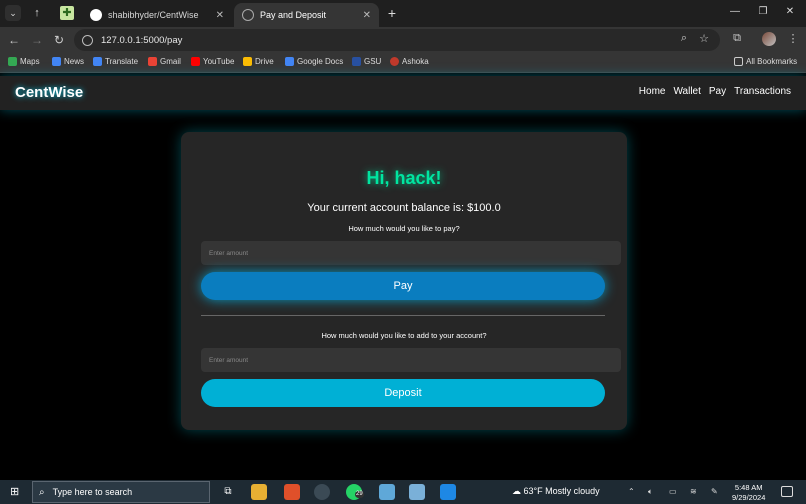 Image resolution: width=806 pixels, height=504 pixels. I want to click on system-clock: 5:48 AM 9/29/2024, so click(748, 493).